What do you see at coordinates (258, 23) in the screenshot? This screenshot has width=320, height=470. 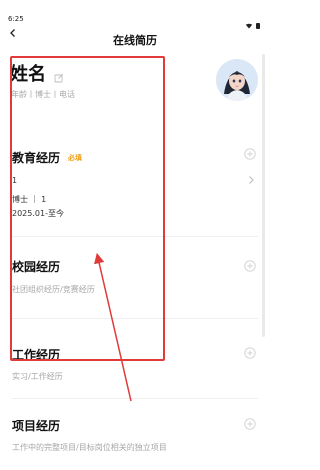 I see `battery-icon` at bounding box center [258, 23].